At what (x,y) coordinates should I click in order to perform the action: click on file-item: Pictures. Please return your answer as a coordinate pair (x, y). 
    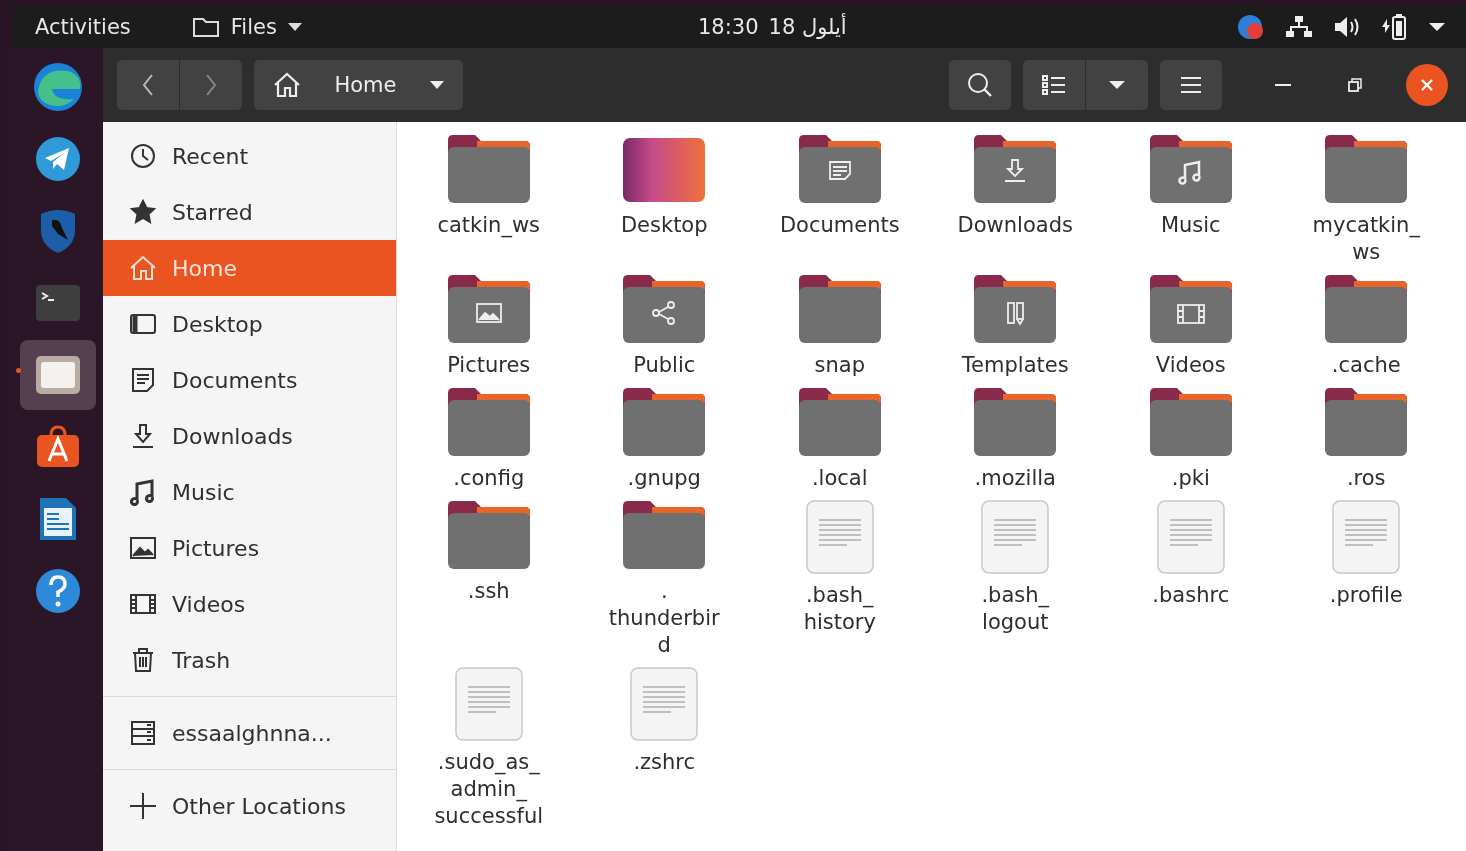
    Looking at the image, I should click on (489, 326).